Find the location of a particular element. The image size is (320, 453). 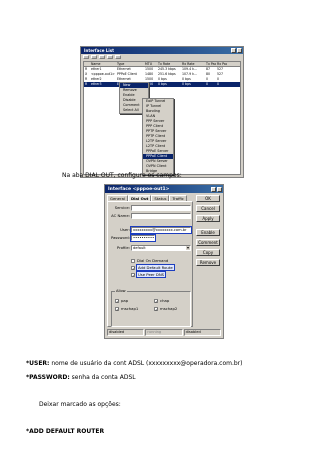

table-row-selected: R ether3 Ethernet 1500 0 bps 0 bps 0 0 is located at coordinates (162, 84).